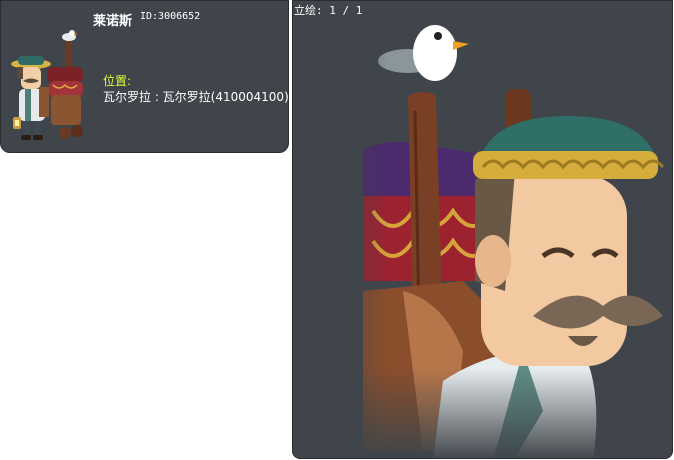 This screenshot has width=674, height=460. Describe the element at coordinates (328, 10) in the screenshot. I see `portrait-counter: 立绘: 1 / 1` at that location.